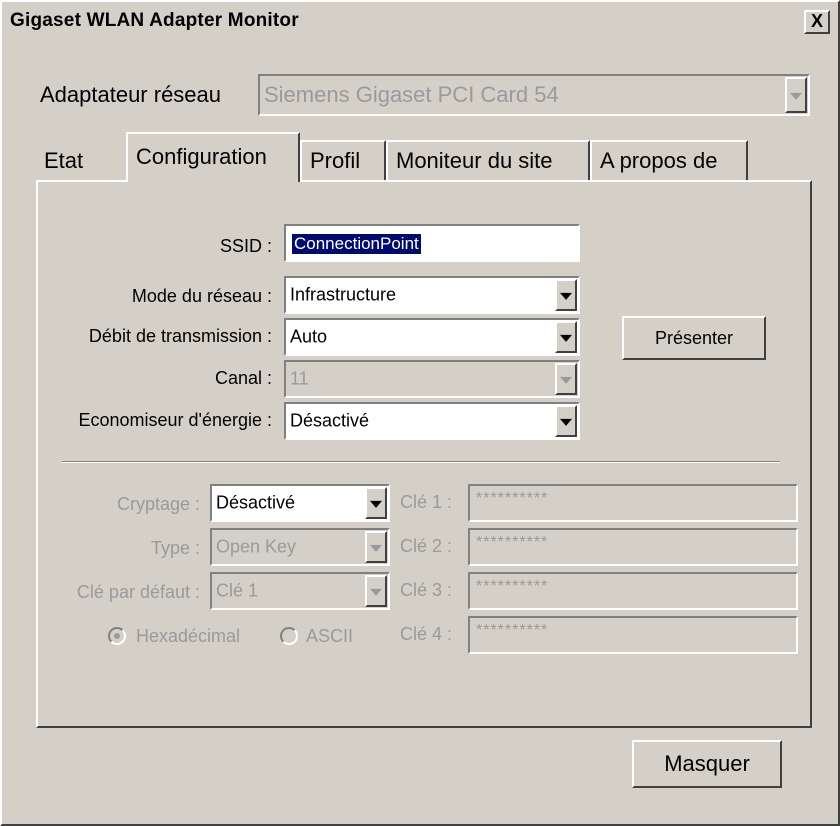 This screenshot has width=840, height=826. I want to click on tab-configuration: Configuration, so click(213, 157).